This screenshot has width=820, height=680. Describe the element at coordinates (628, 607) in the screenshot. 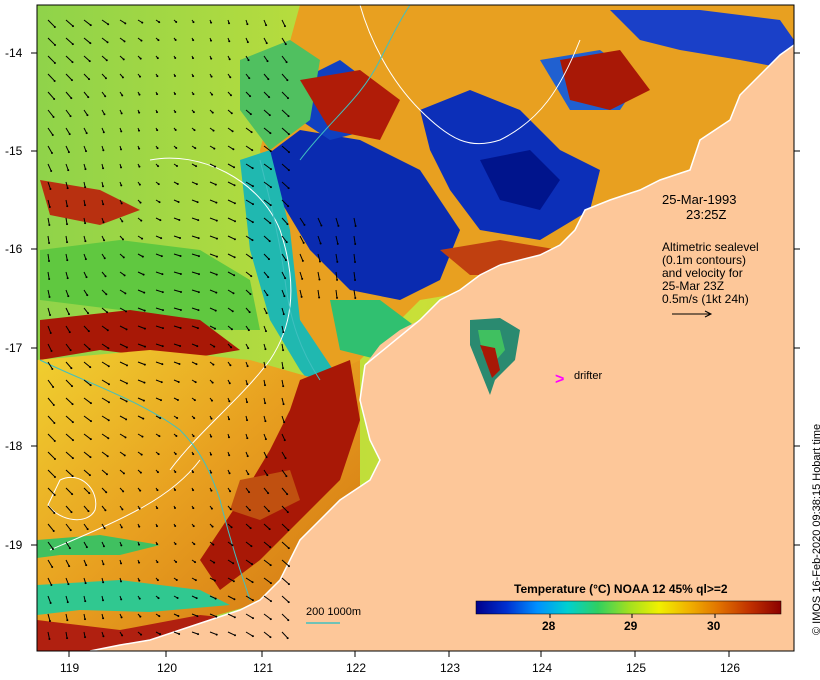

I see `legend-colorbar` at that location.